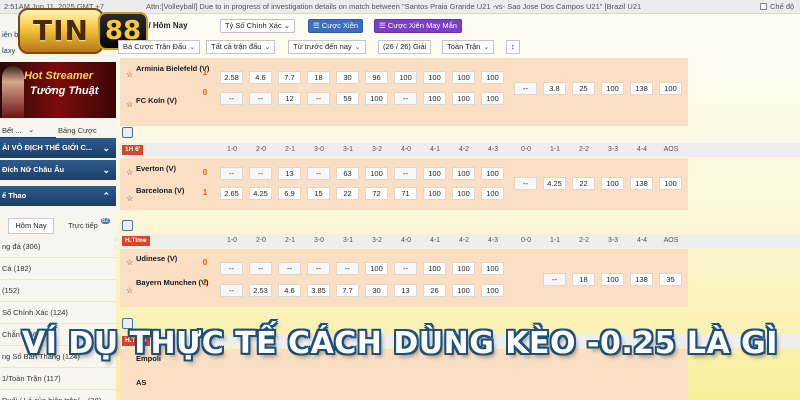 This screenshot has height=400, width=800. Describe the element at coordinates (554, 88) in the screenshot. I see `odds-cell: 3.8` at that location.